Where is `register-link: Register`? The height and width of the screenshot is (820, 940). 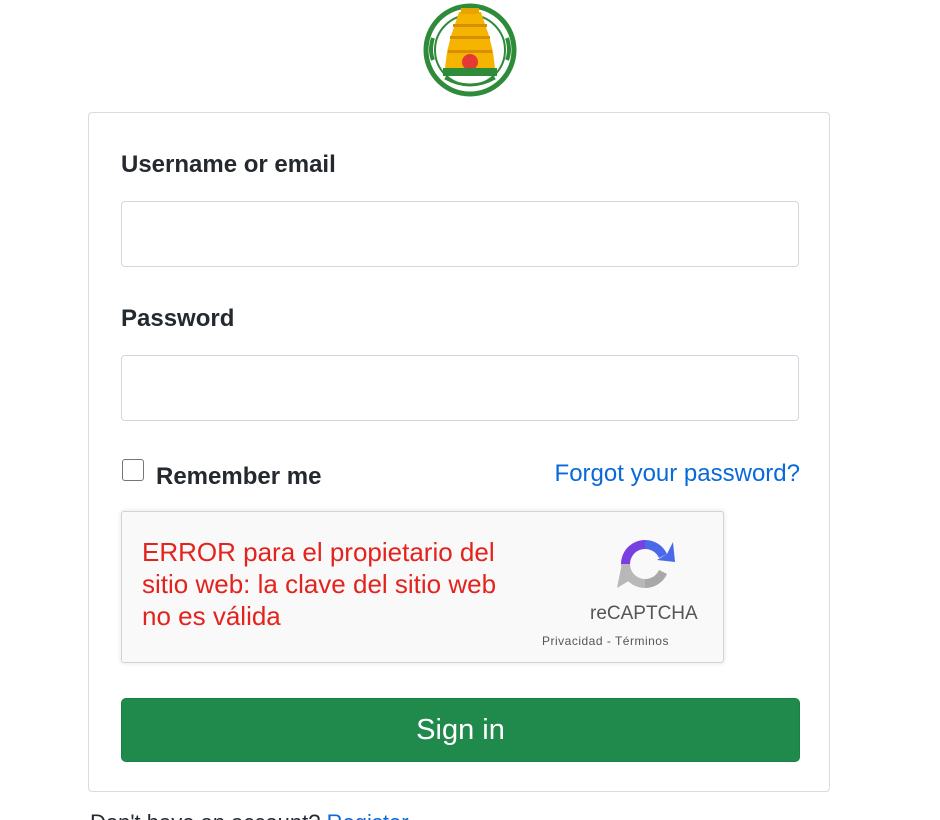 register-link: Register is located at coordinates (368, 815).